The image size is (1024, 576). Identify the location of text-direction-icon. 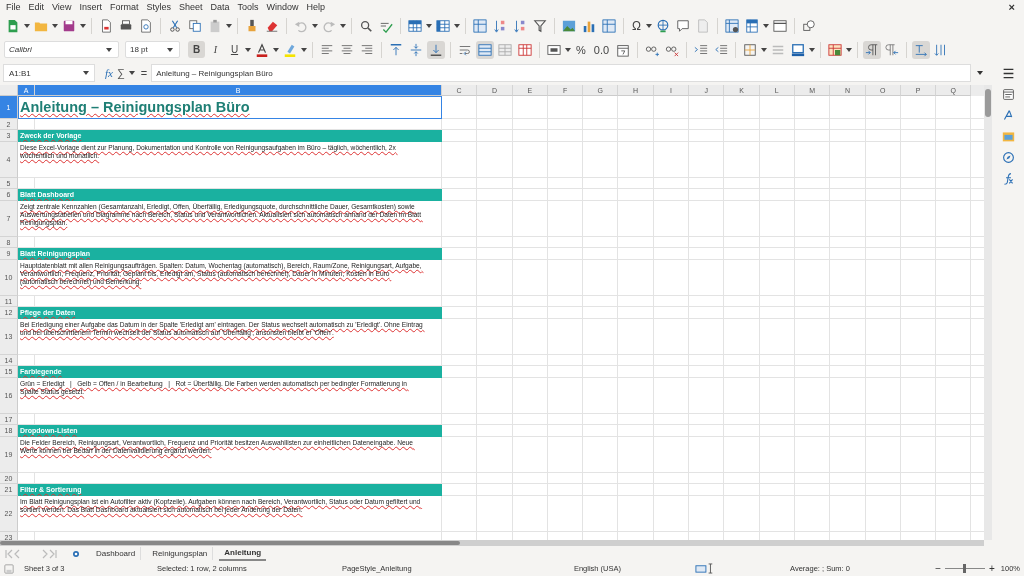
(921, 49).